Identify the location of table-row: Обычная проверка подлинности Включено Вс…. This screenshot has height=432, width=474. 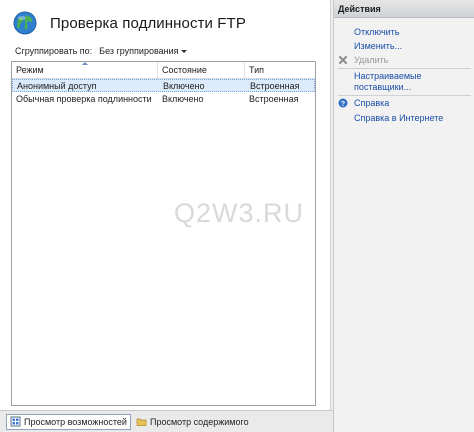
(163, 98).